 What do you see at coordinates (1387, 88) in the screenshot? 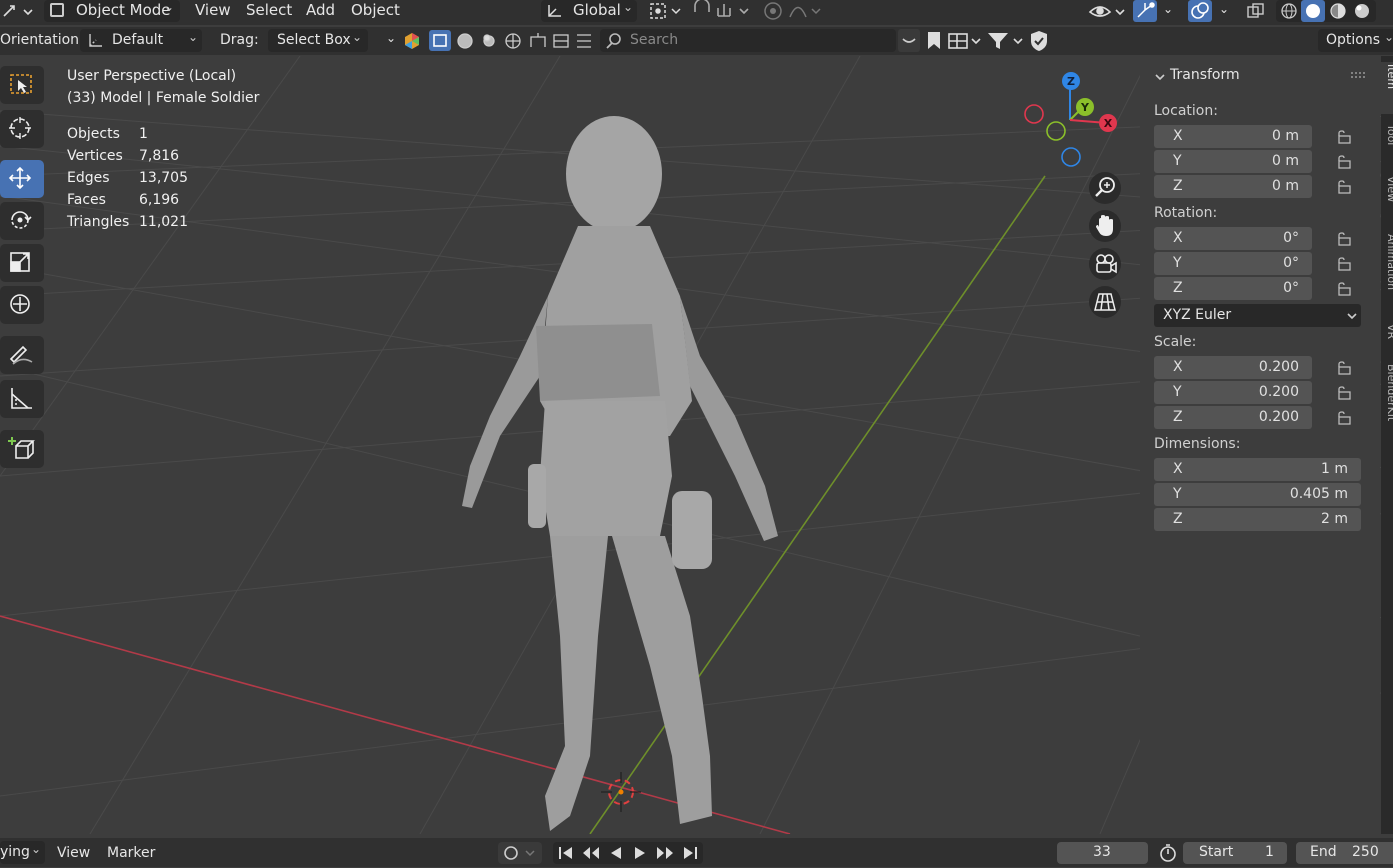
I see `tab-item: Item` at bounding box center [1387, 88].